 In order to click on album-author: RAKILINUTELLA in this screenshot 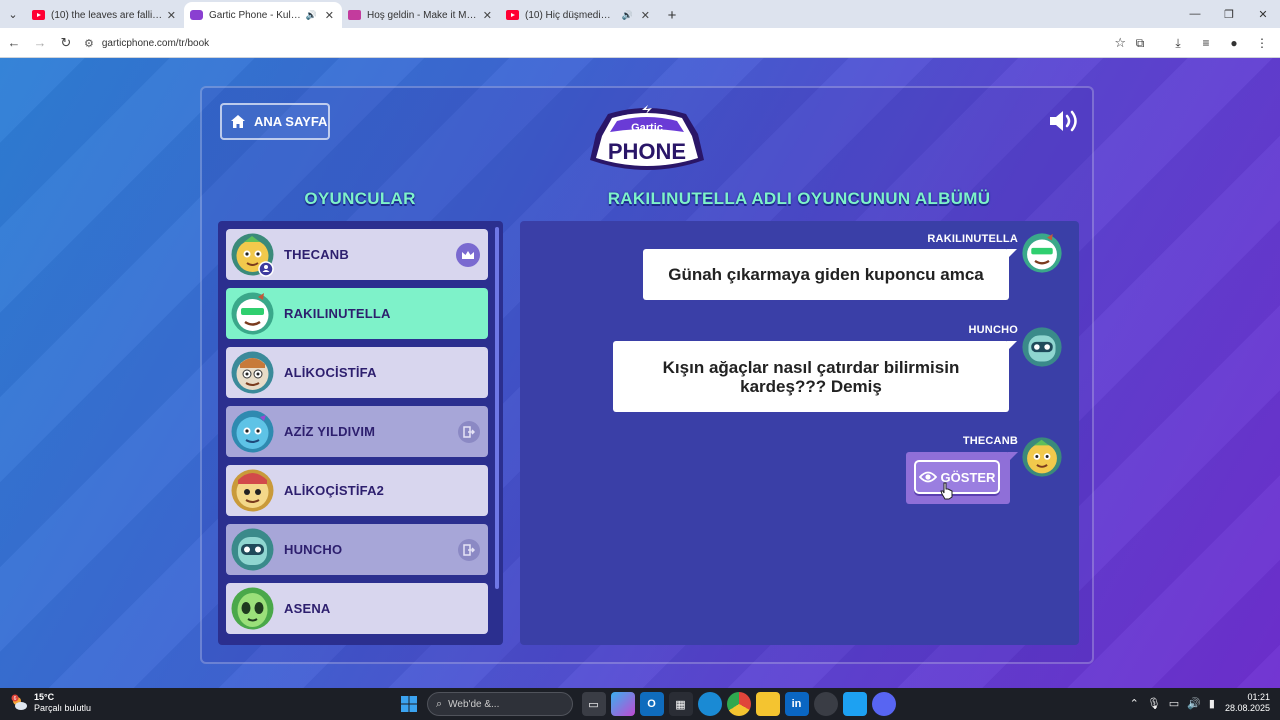, I will do `click(972, 239)`.